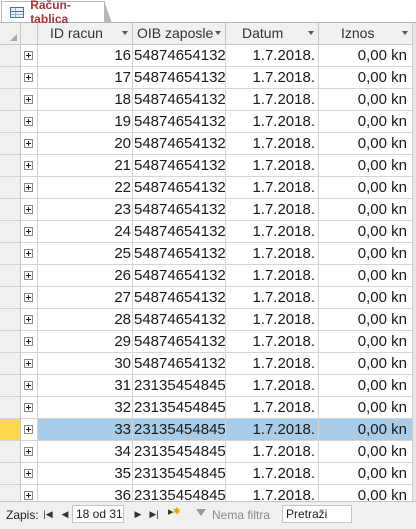  I want to click on cell-id-racun: 29, so click(85, 342).